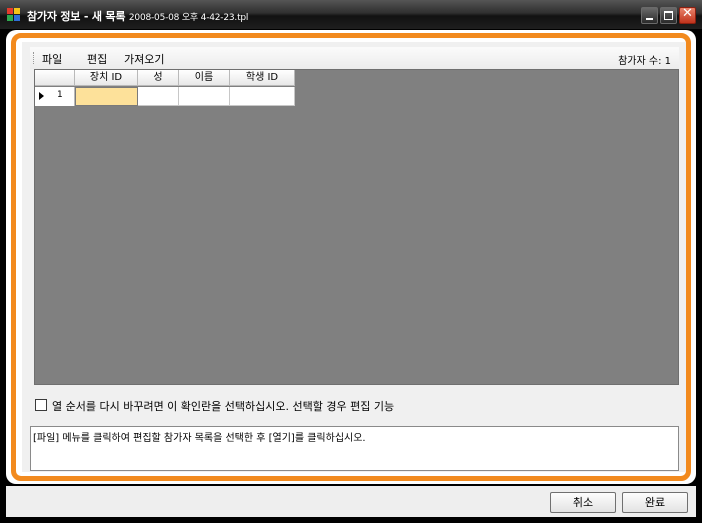  I want to click on column-header-student-id: 학생 ID, so click(262, 78).